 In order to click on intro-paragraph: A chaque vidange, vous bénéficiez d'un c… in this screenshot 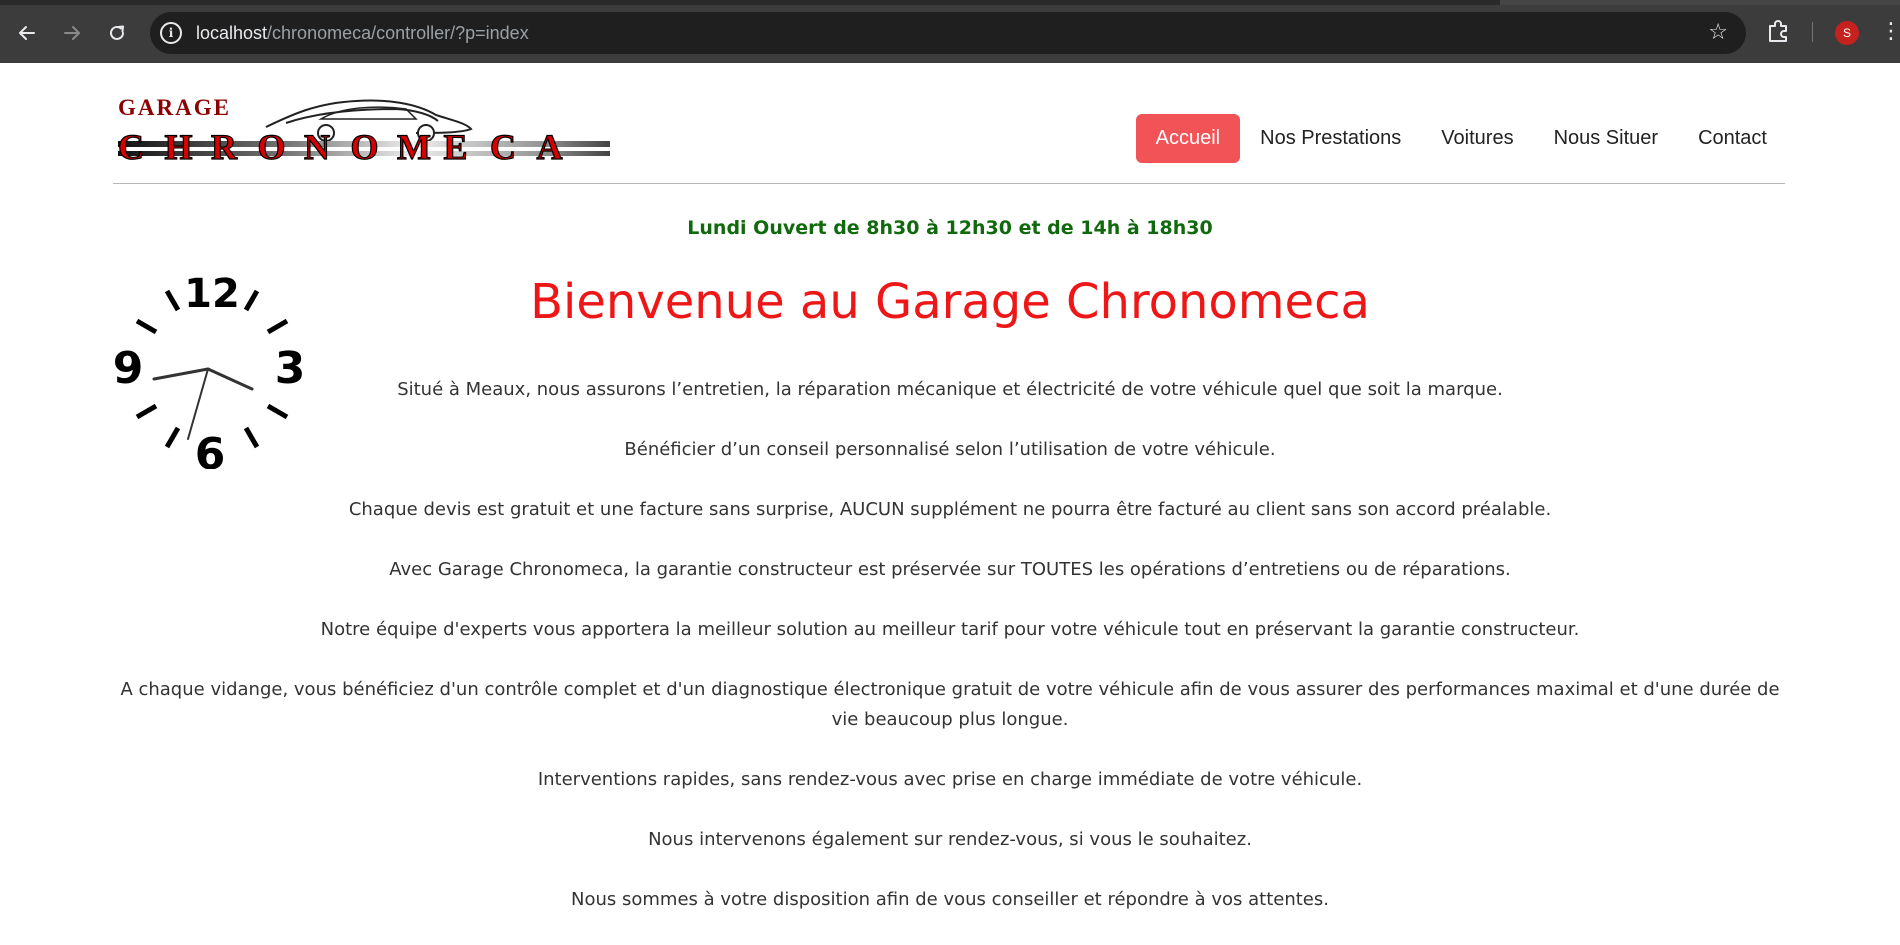, I will do `click(950, 704)`.